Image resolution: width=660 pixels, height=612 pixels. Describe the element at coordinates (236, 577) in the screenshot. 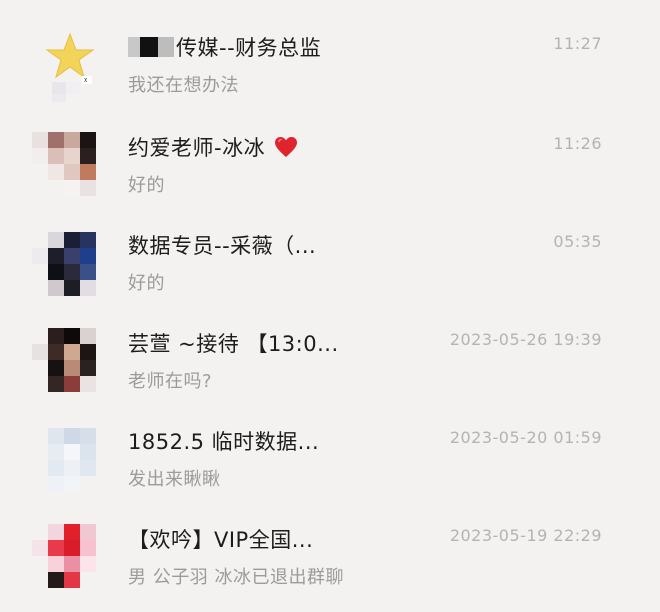

I see `message-preview: 男 公子羽 冰冰已退出群聊` at that location.